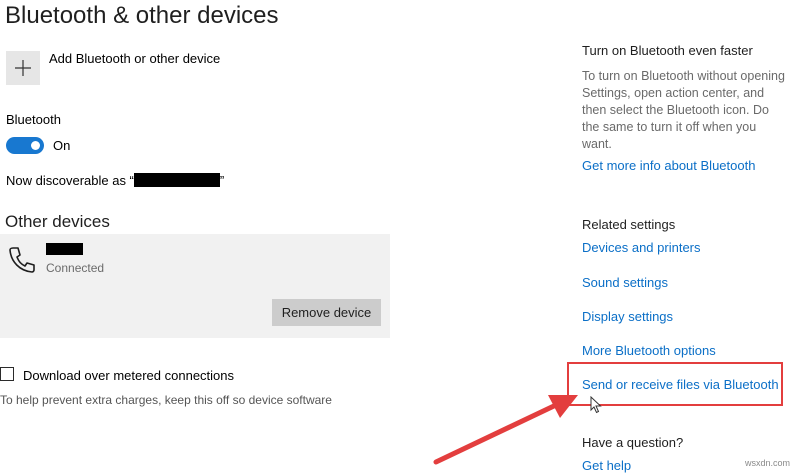 The image size is (800, 473). What do you see at coordinates (629, 224) in the screenshot?
I see `related-settings-heading: Related settings` at bounding box center [629, 224].